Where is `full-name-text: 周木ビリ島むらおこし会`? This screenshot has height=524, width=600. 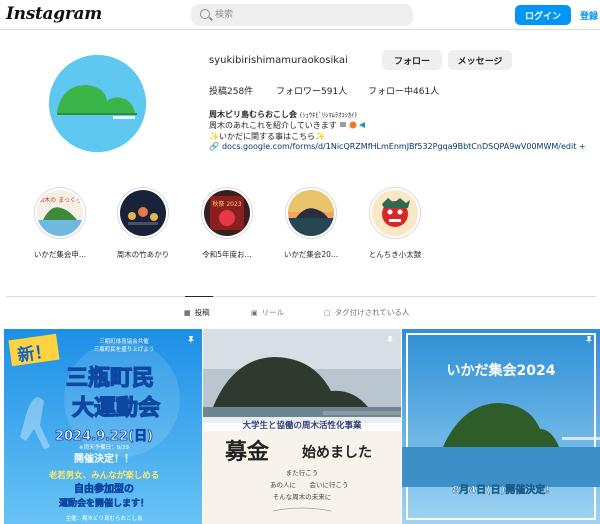
full-name-text: 周木ビリ島むらおこし会 is located at coordinates (253, 114).